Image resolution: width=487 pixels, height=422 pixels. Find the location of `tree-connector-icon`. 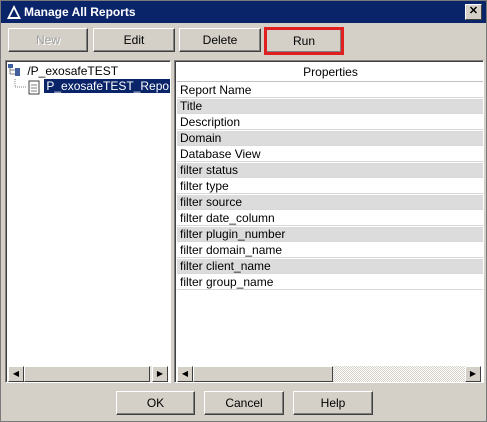

tree-connector-icon is located at coordinates (20, 83).